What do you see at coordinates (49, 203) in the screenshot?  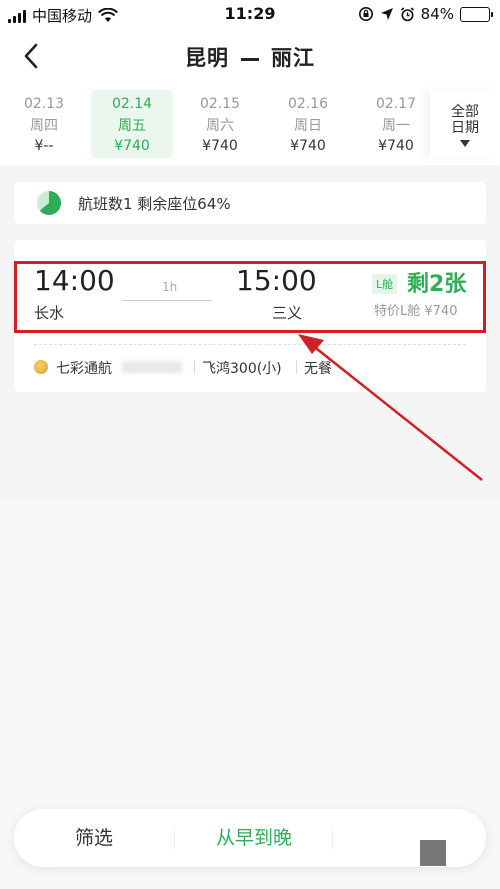 I see `pie-chart-icon` at bounding box center [49, 203].